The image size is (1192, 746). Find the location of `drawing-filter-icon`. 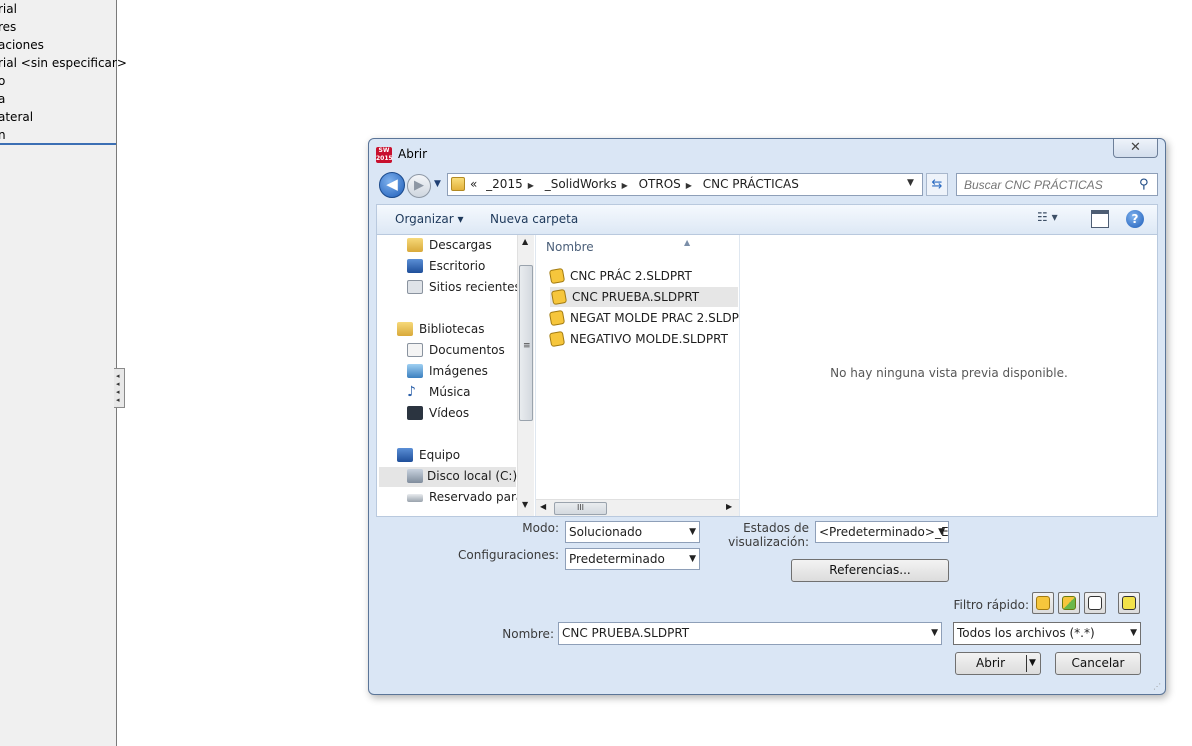

drawing-filter-icon is located at coordinates (1095, 603).